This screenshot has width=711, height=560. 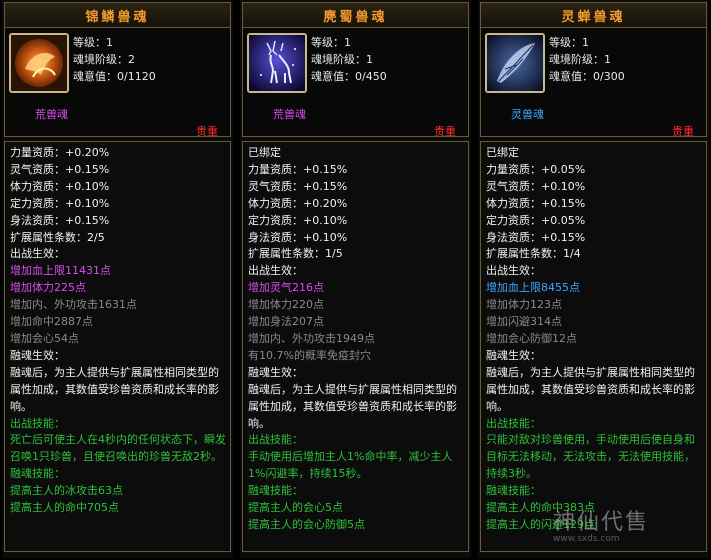 I want to click on desc-line: 定力资质：+0.05%, so click(x=536, y=220).